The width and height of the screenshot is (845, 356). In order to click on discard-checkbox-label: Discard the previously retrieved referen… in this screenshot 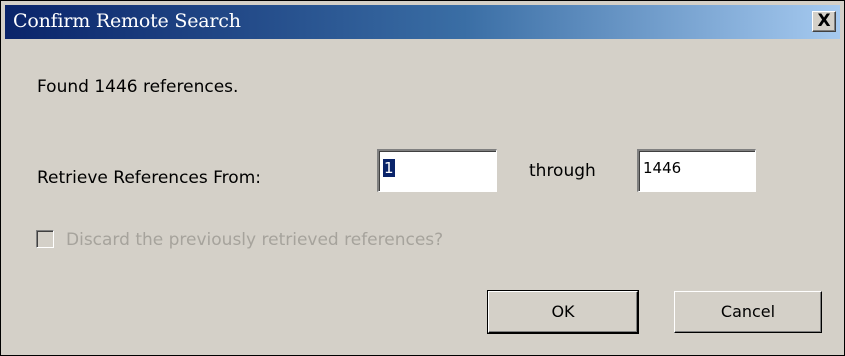, I will do `click(255, 240)`.